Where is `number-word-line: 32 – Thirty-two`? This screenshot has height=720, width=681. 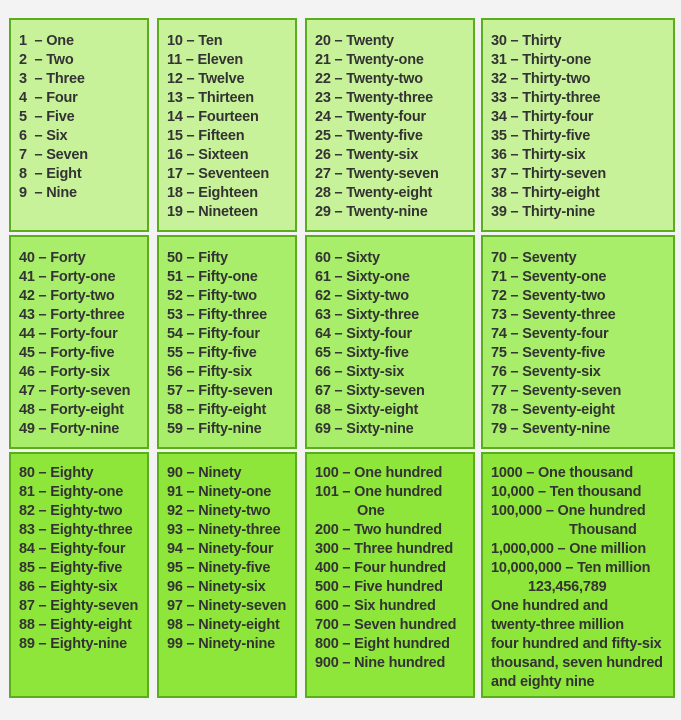 number-word-line: 32 – Thirty-two is located at coordinates (541, 79).